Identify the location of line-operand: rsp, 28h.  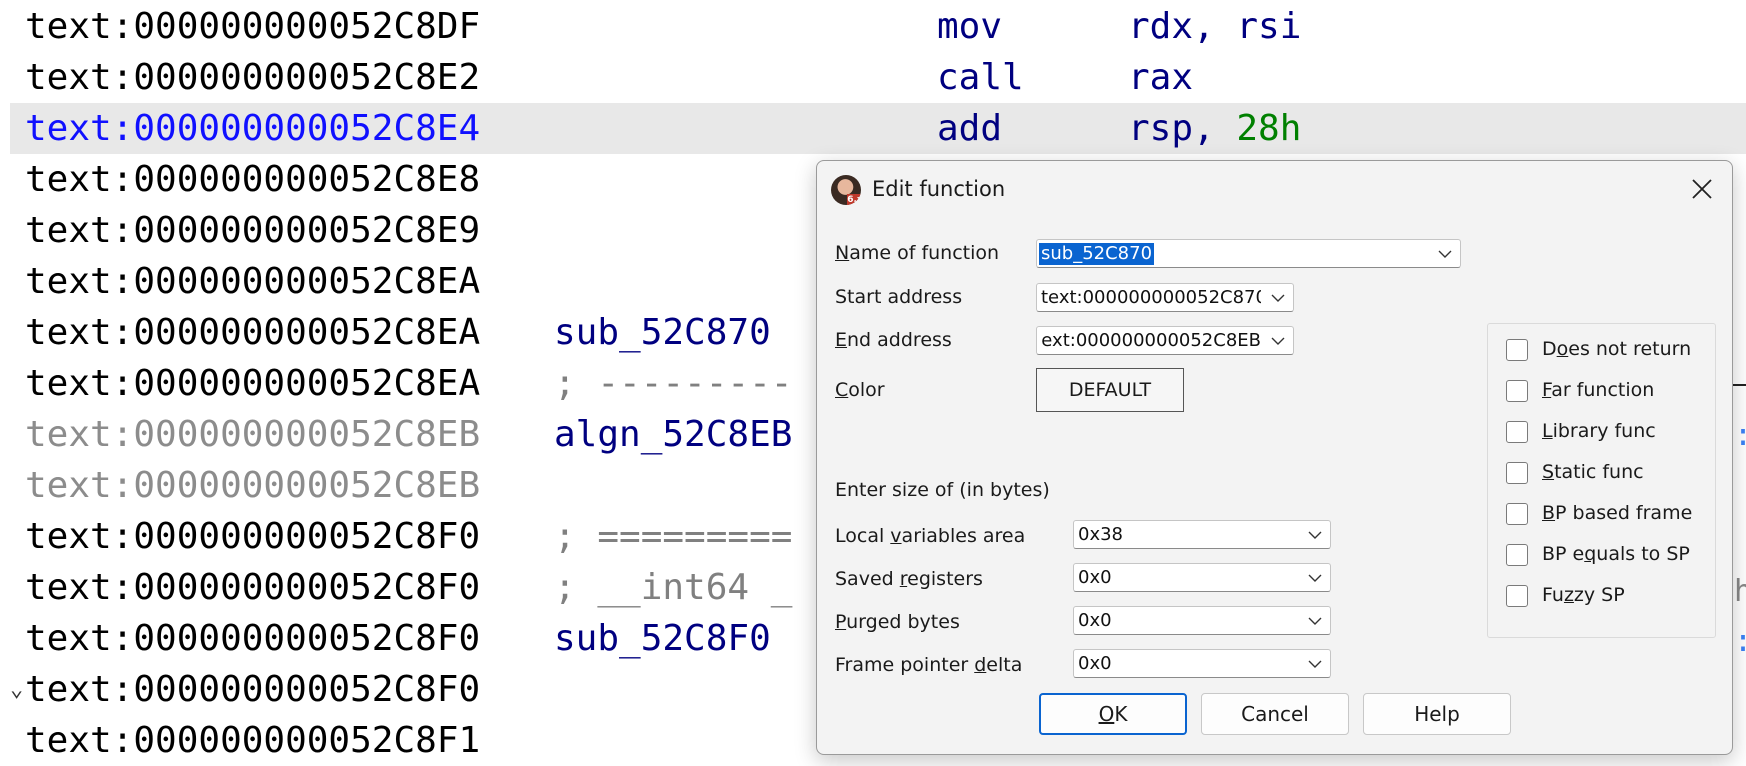
(1214, 128).